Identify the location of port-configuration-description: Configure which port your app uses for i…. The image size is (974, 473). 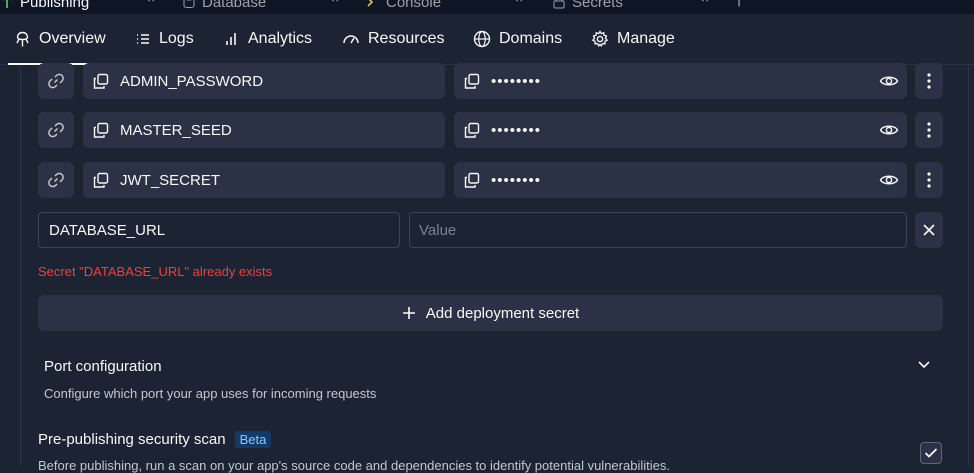
(210, 393).